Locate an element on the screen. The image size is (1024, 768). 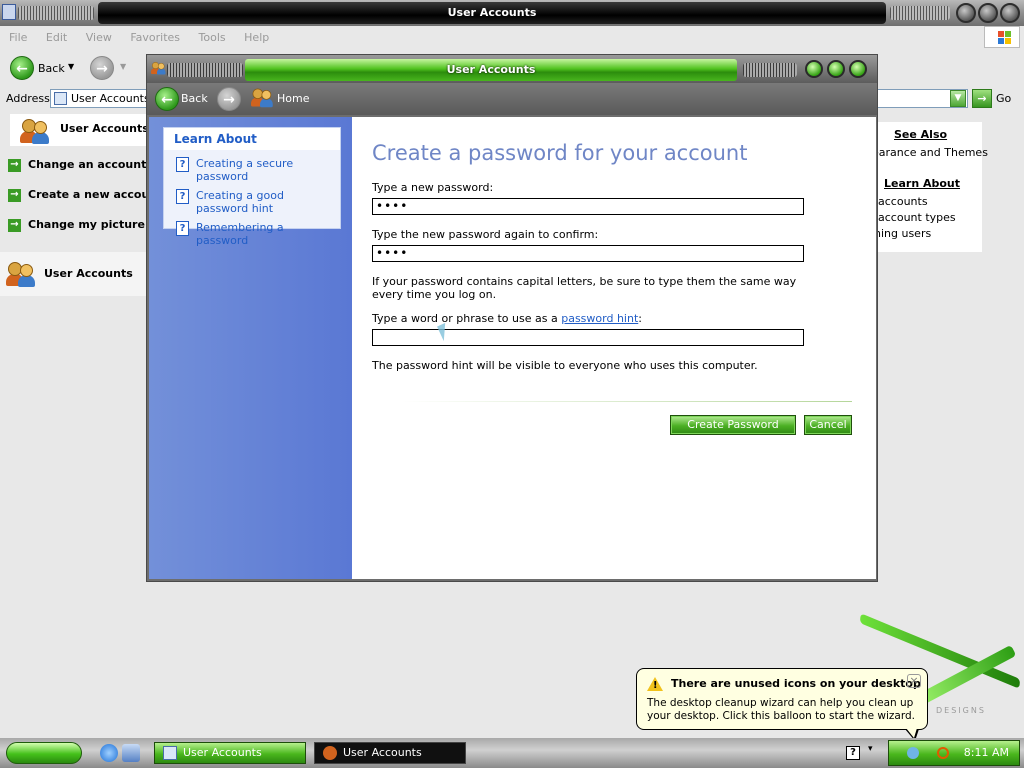
task-change-picture: → Change my picture is located at coordinates (75, 225).